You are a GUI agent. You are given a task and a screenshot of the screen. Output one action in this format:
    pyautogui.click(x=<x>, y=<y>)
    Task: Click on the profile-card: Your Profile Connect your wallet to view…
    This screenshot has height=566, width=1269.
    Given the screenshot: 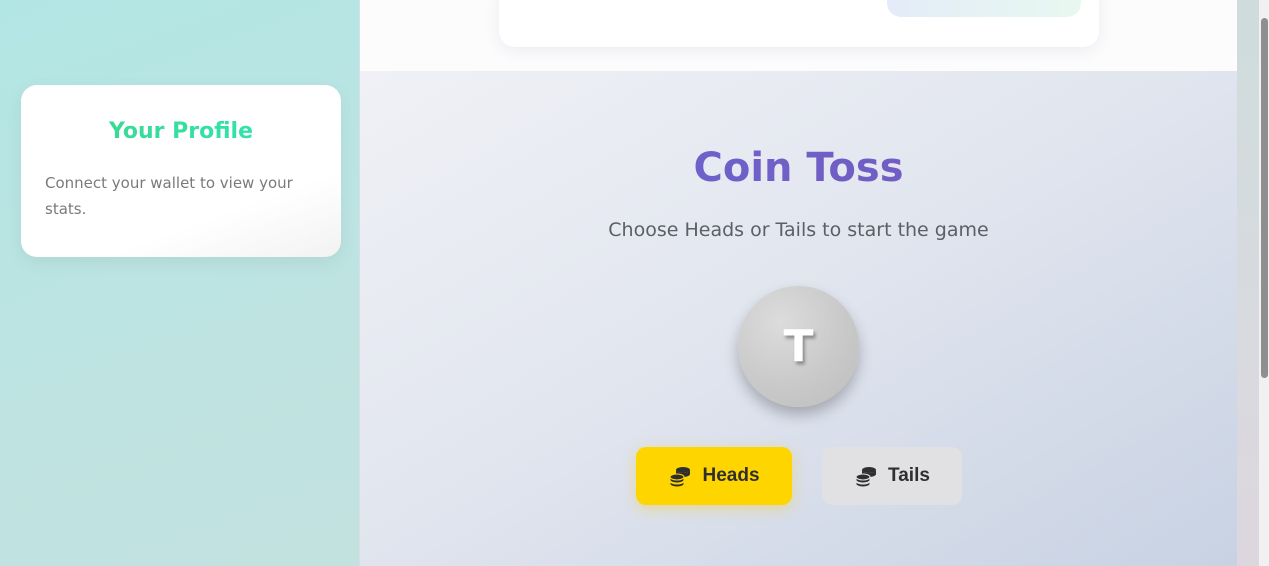 What is the action you would take?
    pyautogui.click(x=181, y=171)
    